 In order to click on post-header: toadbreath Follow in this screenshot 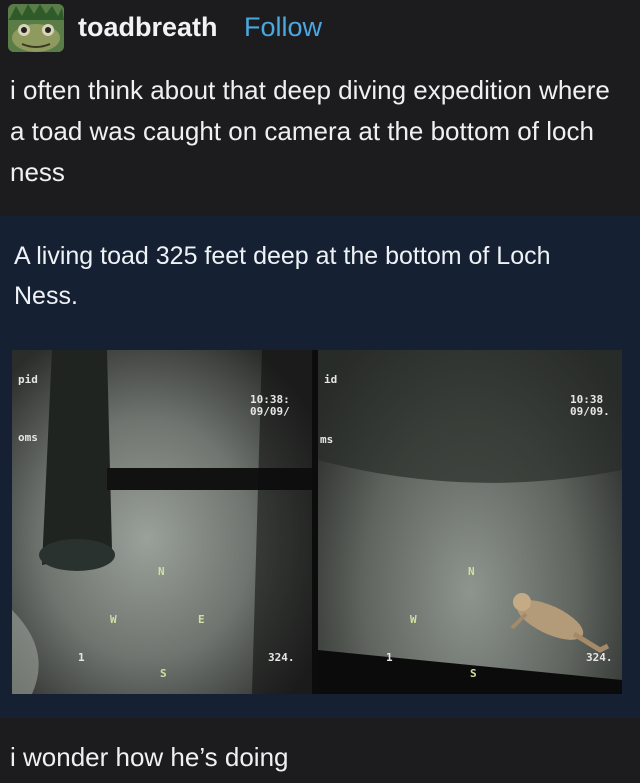, I will do `click(320, 28)`.